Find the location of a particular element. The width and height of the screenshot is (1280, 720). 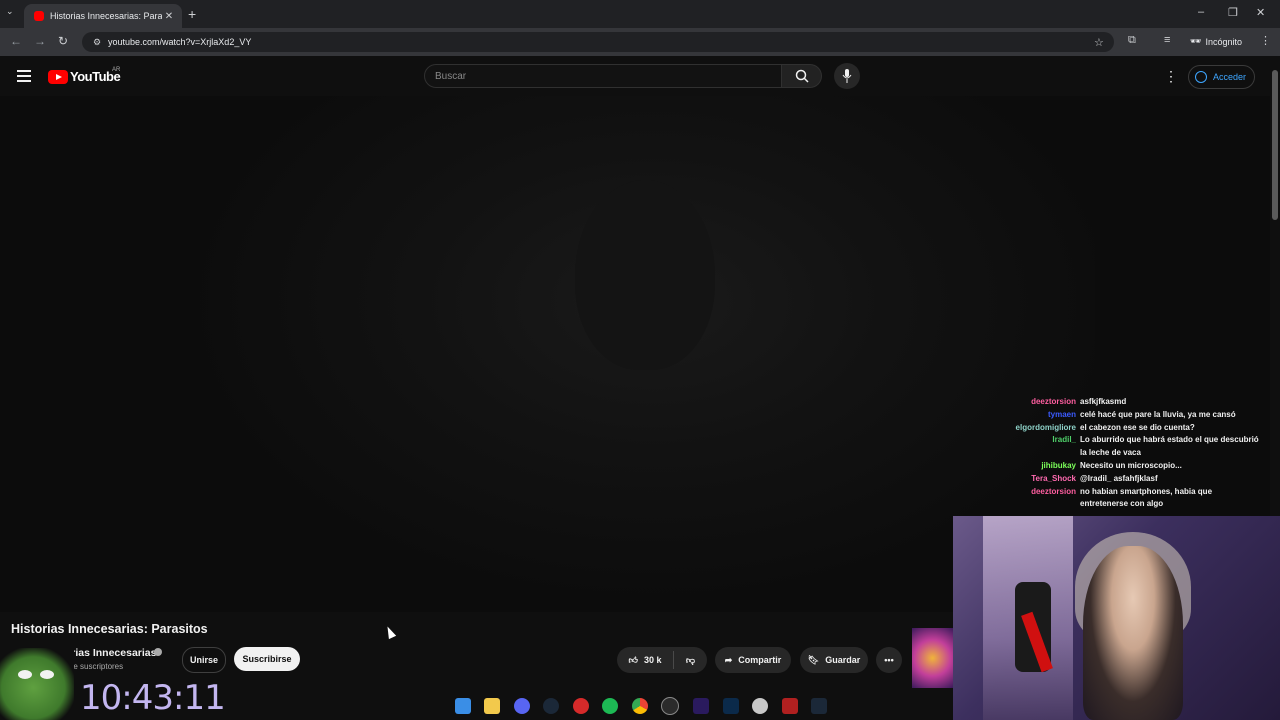

browser-tab: Historias Innecesarias: Paras ✕ is located at coordinates (103, 16).